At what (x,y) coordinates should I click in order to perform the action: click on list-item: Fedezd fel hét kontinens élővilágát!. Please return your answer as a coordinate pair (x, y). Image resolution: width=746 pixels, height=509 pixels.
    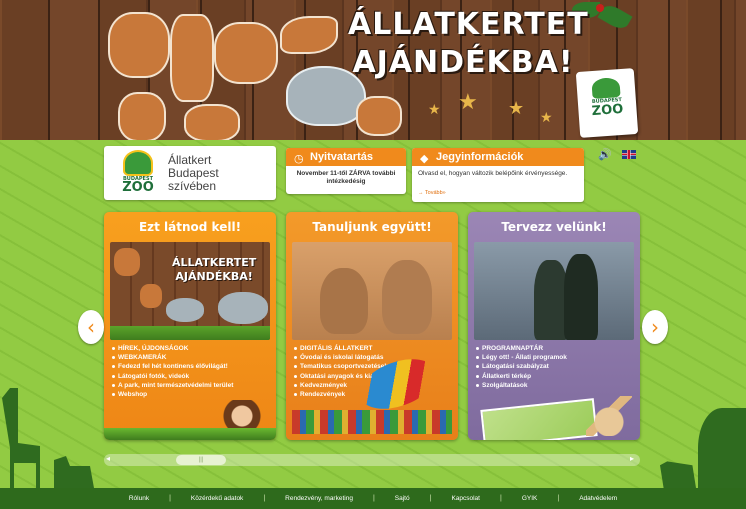
    Looking at the image, I should click on (190, 366).